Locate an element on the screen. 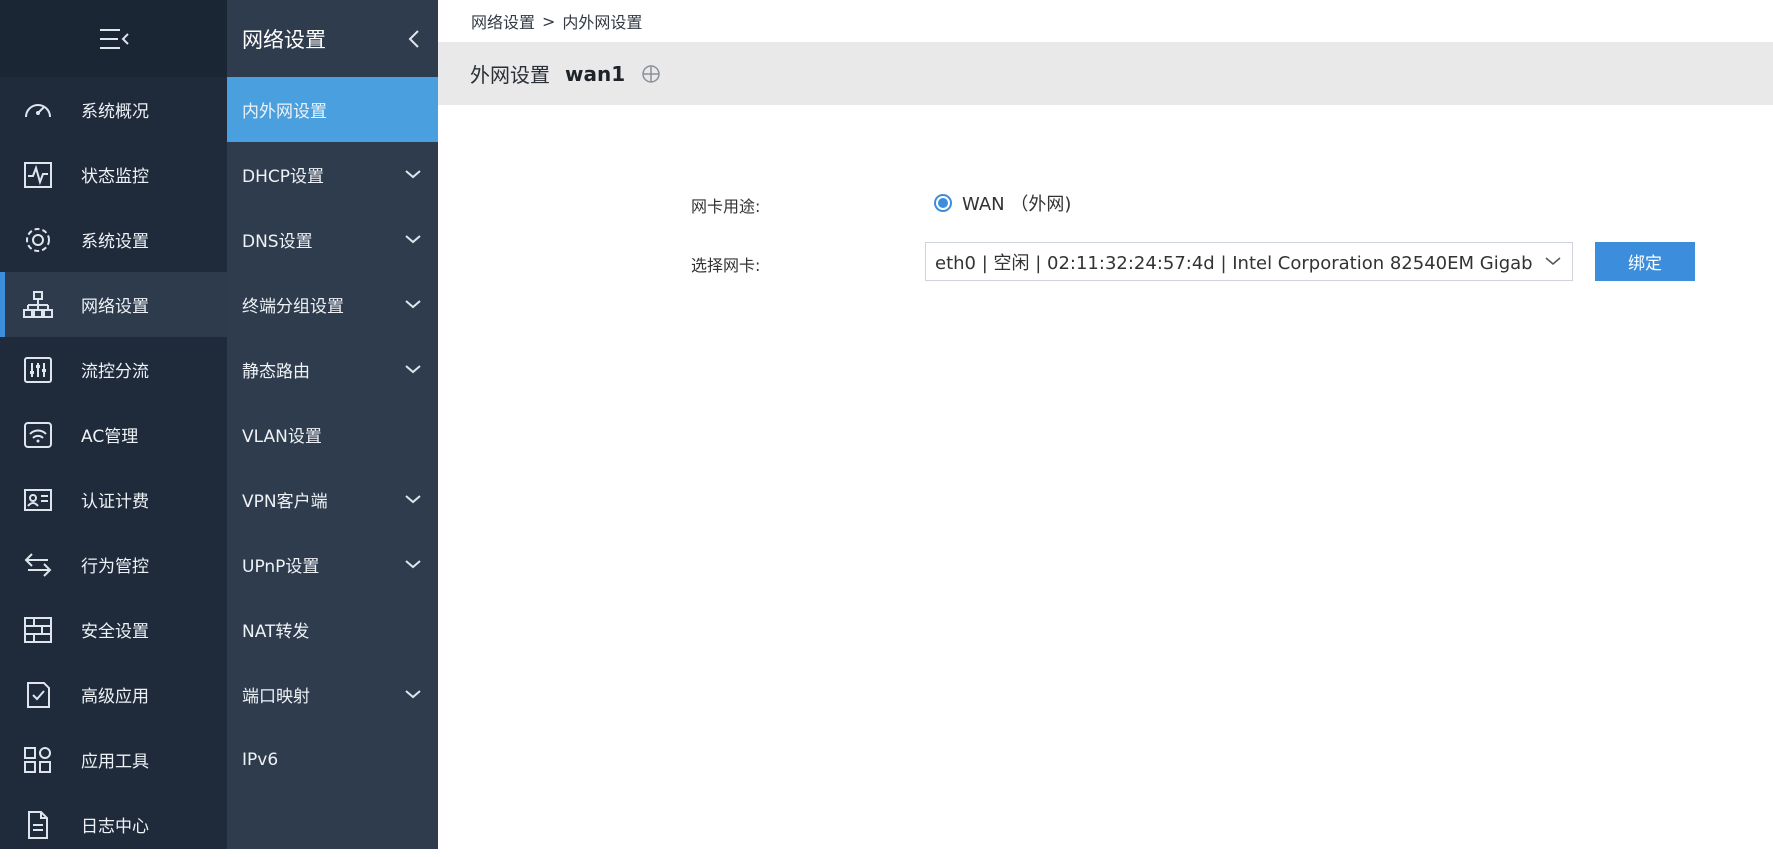  radio-dot is located at coordinates (943, 203).